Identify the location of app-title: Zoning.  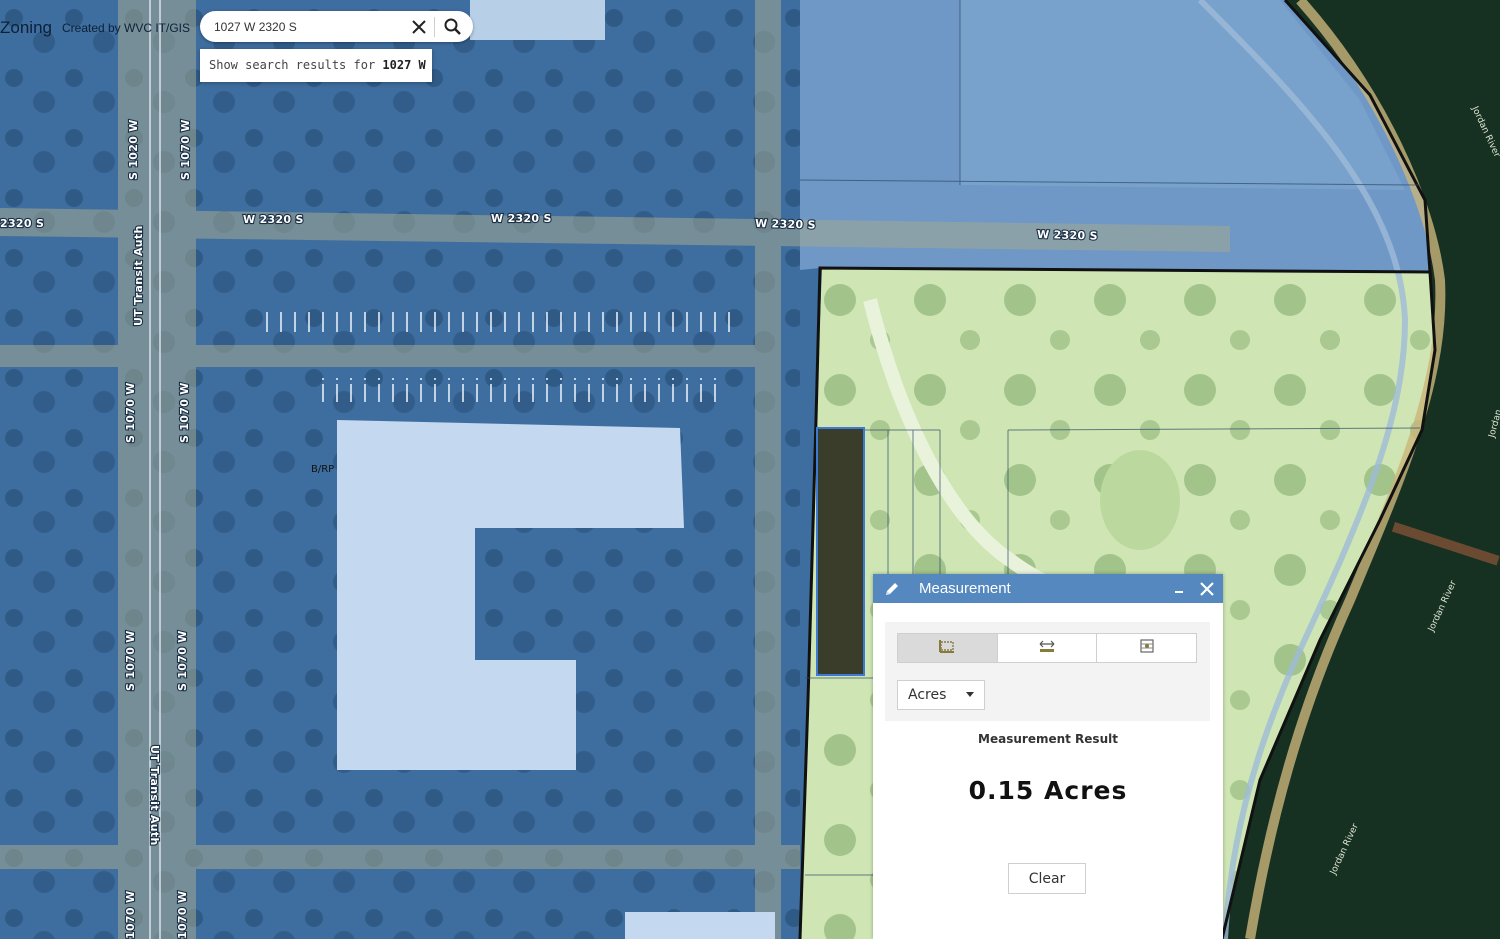
(26, 27).